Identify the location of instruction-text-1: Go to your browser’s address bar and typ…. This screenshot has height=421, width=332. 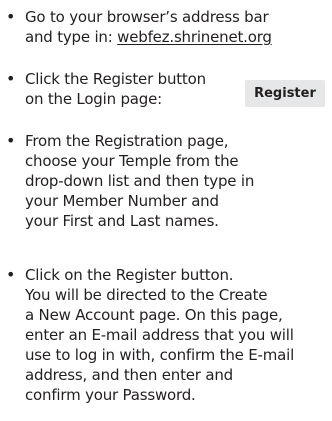
(148, 27).